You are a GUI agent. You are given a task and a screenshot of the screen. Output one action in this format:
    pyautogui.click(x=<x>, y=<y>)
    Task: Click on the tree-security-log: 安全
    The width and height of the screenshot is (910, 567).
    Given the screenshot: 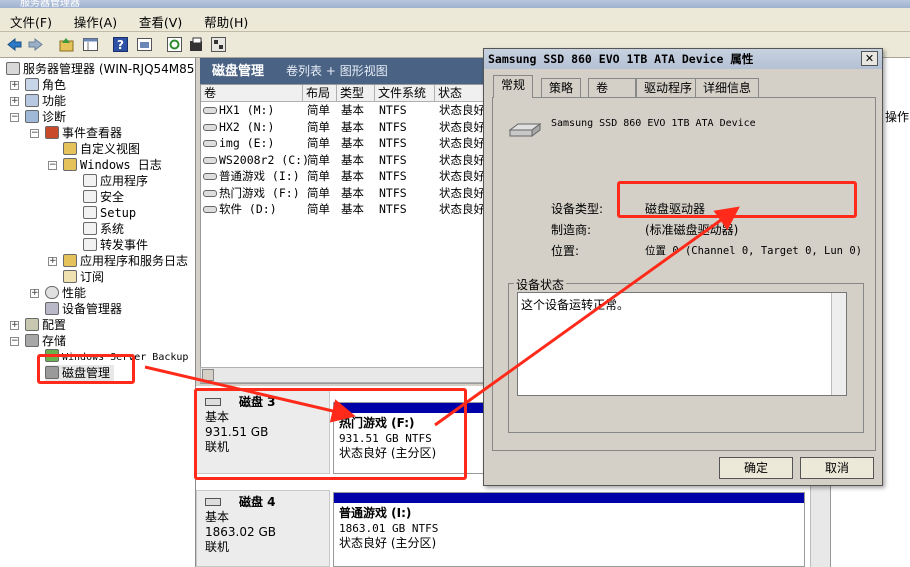 What is the action you would take?
    pyautogui.click(x=103, y=197)
    